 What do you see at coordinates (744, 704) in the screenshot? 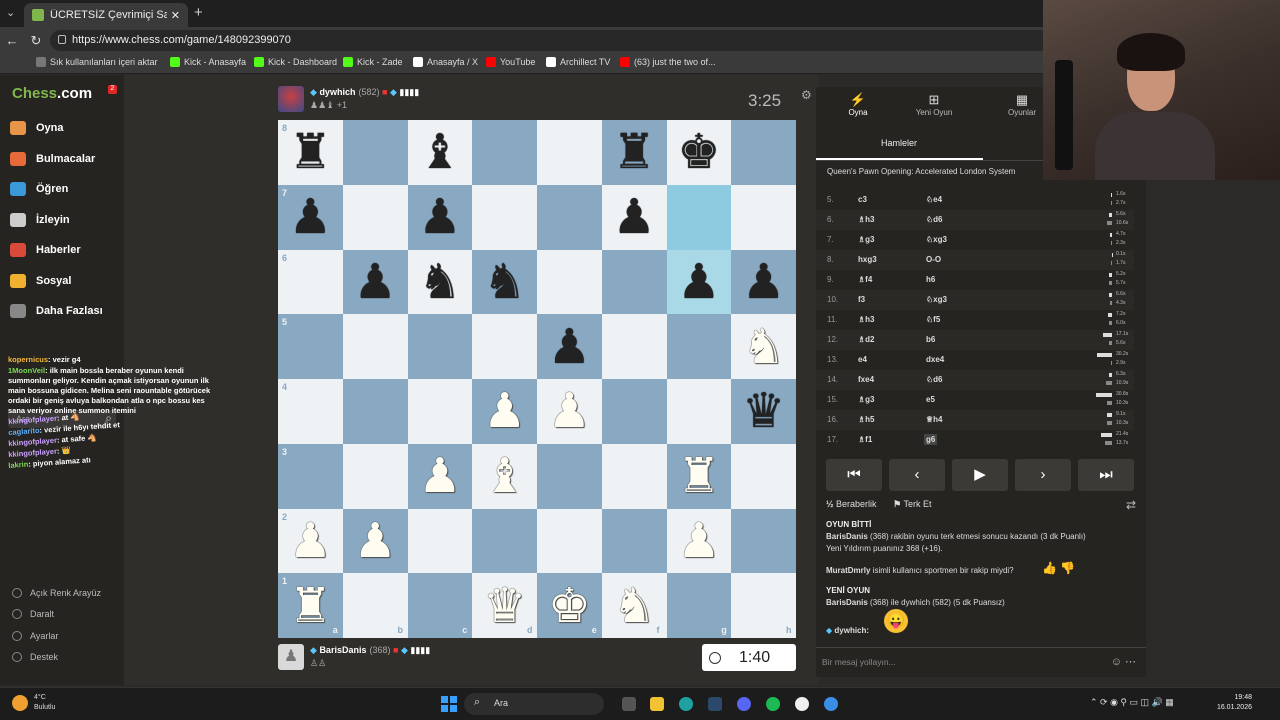
I see `discord-icon` at bounding box center [744, 704].